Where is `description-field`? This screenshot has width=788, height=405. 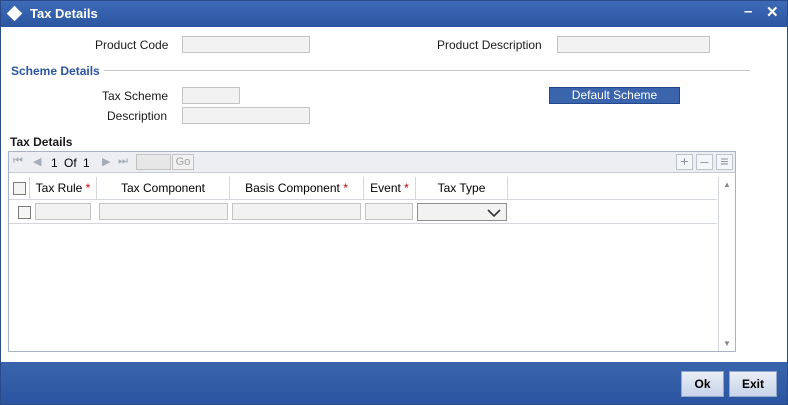 description-field is located at coordinates (246, 115).